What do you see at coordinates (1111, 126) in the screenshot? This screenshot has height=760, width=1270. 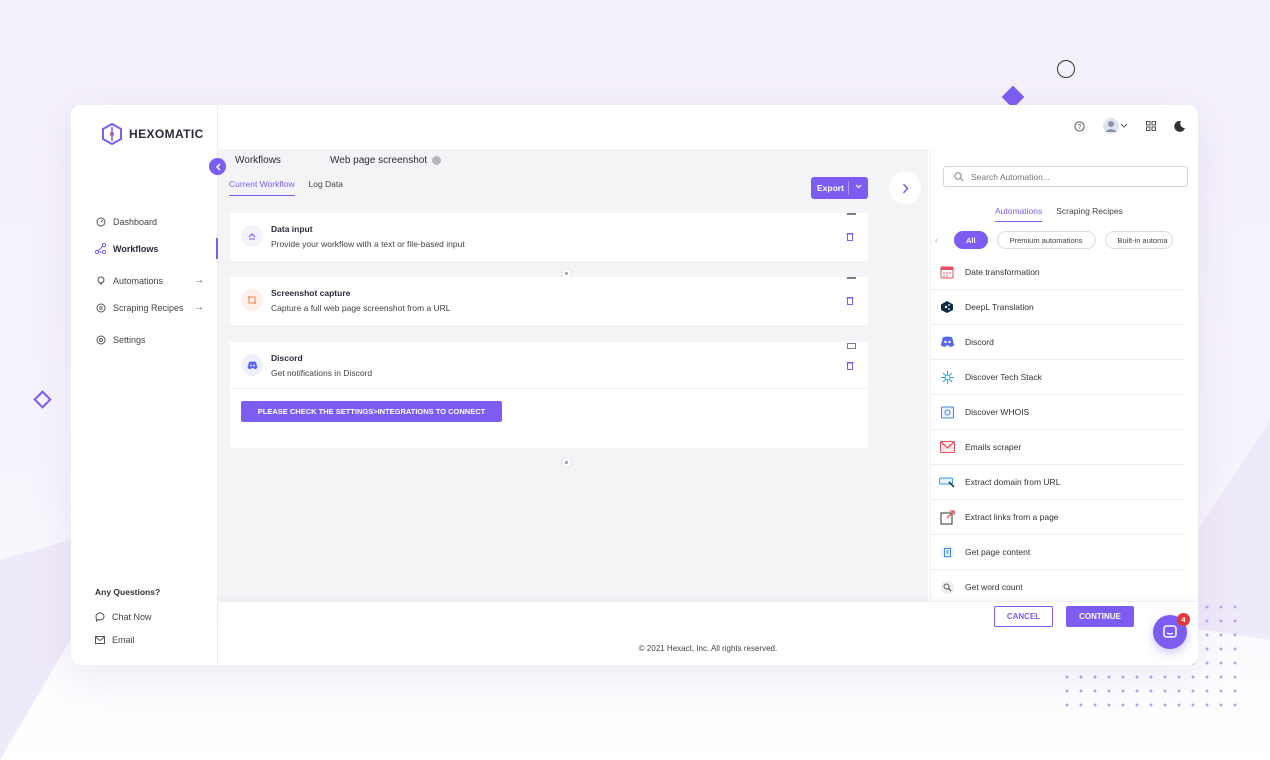 I see `avatar` at bounding box center [1111, 126].